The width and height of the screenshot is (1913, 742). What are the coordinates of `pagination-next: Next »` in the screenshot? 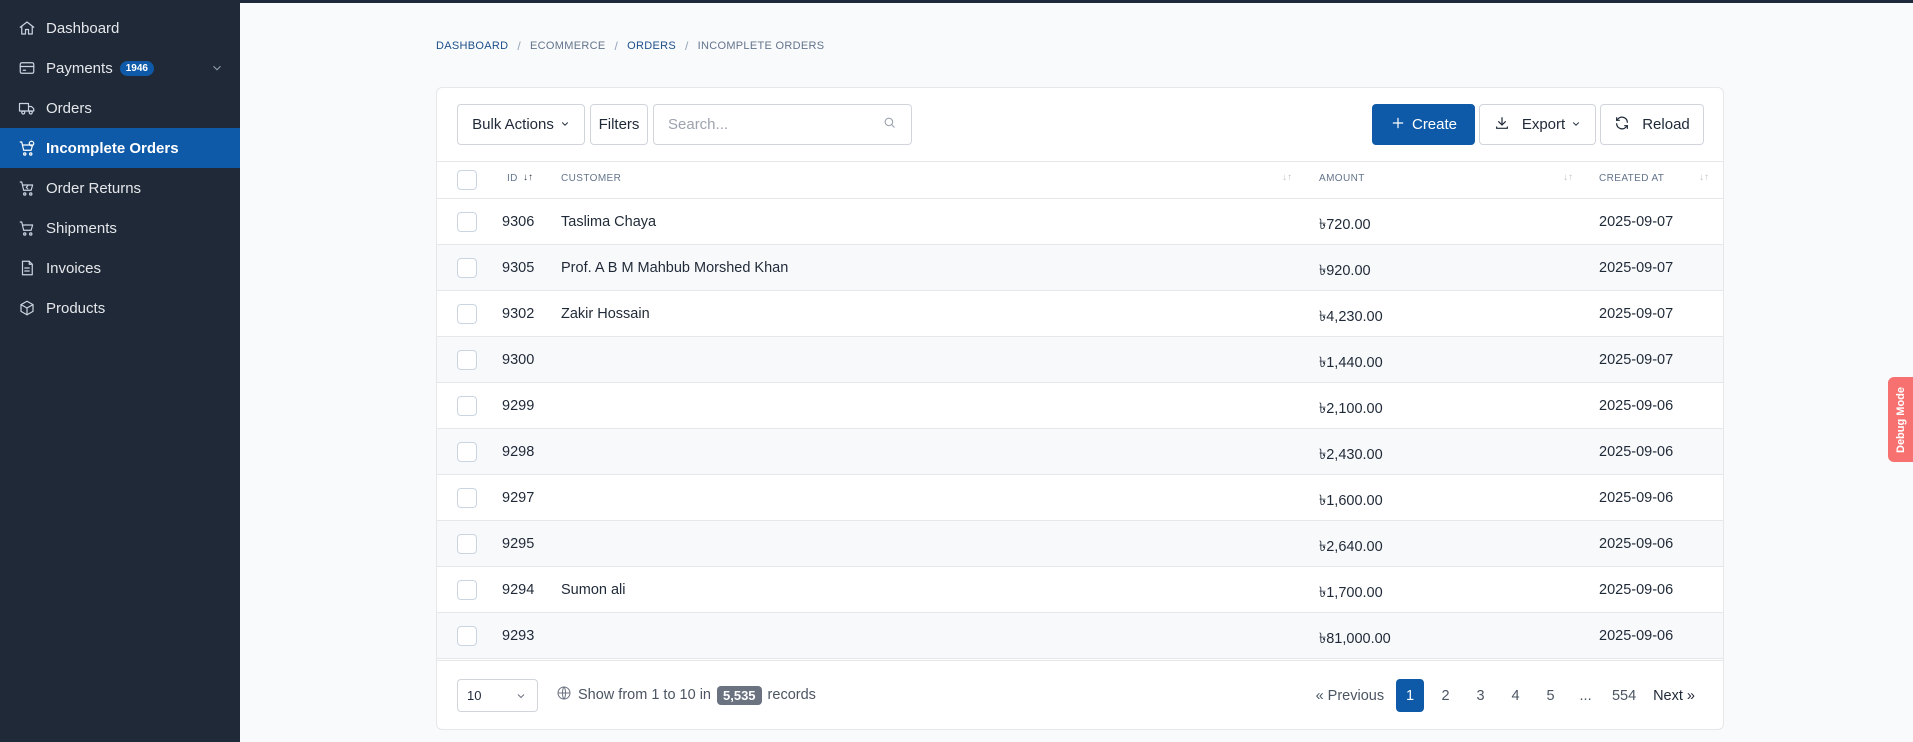 It's located at (1674, 695).